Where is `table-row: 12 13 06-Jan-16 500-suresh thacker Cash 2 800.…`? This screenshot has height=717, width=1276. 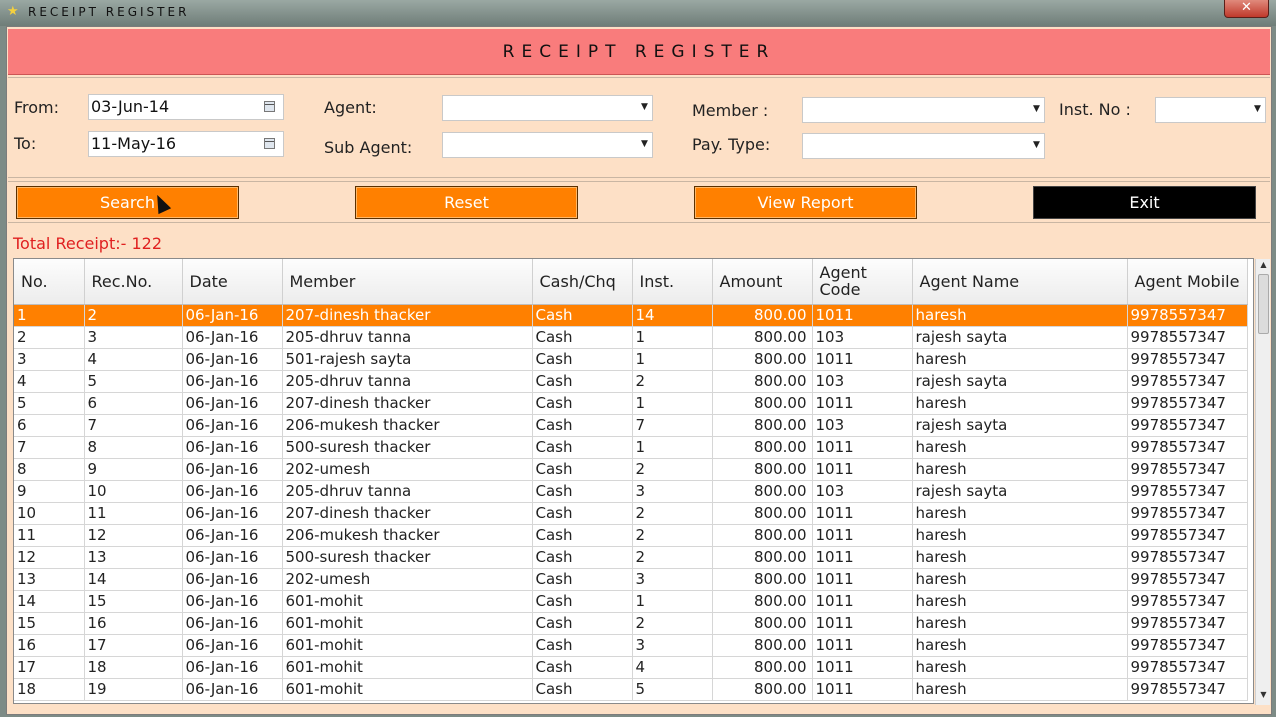 table-row: 12 13 06-Jan-16 500-suresh thacker Cash 2 800.… is located at coordinates (631, 557).